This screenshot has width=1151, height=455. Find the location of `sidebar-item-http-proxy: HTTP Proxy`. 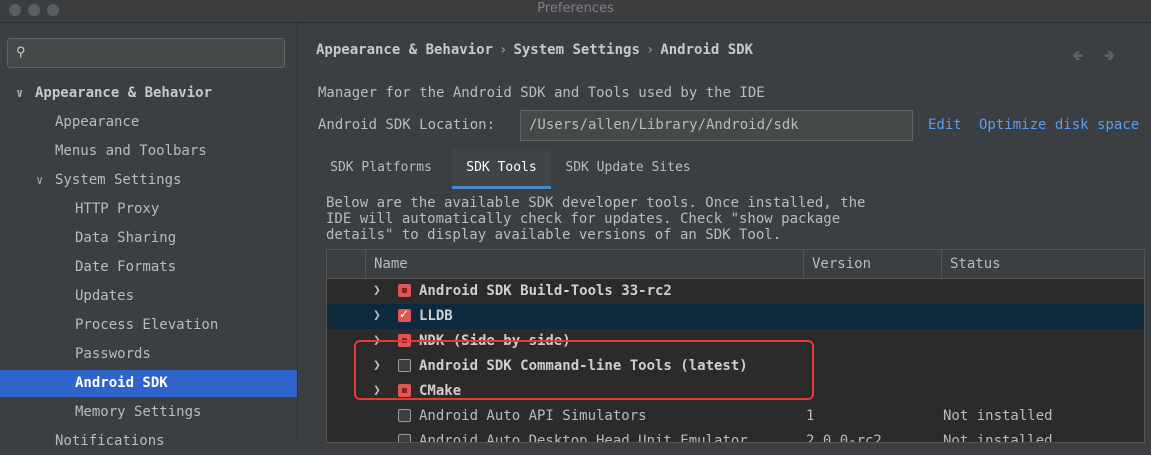

sidebar-item-http-proxy: HTTP Proxy is located at coordinates (148, 209).